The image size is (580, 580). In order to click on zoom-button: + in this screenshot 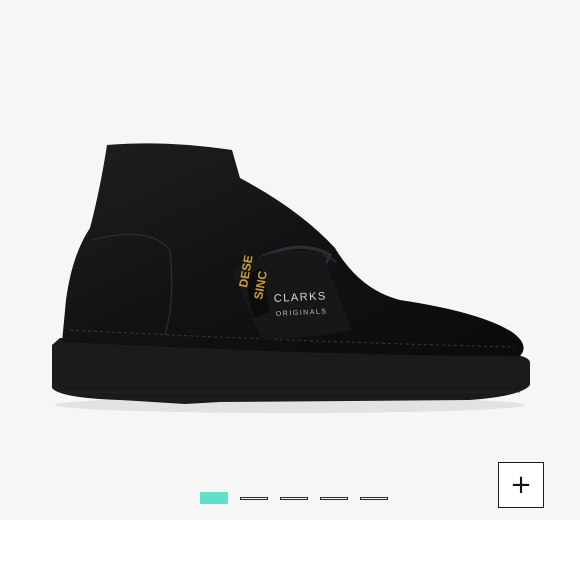, I will do `click(521, 485)`.